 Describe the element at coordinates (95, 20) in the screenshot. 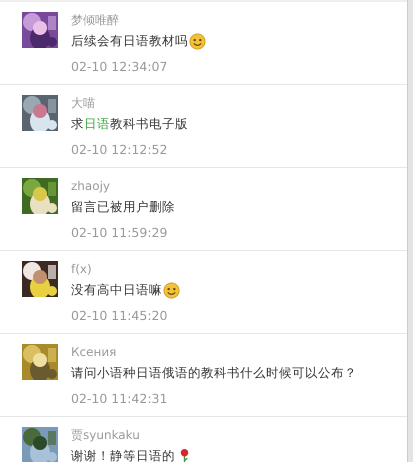

I see `author-name: 梦倾唯醉` at that location.